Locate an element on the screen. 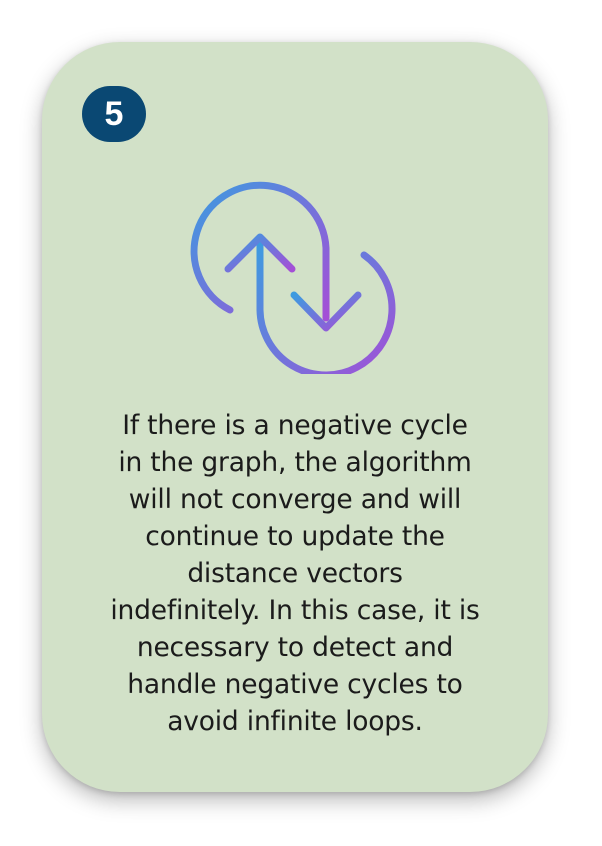 The image size is (602, 846). description-line: distance vectors is located at coordinates (295, 573).